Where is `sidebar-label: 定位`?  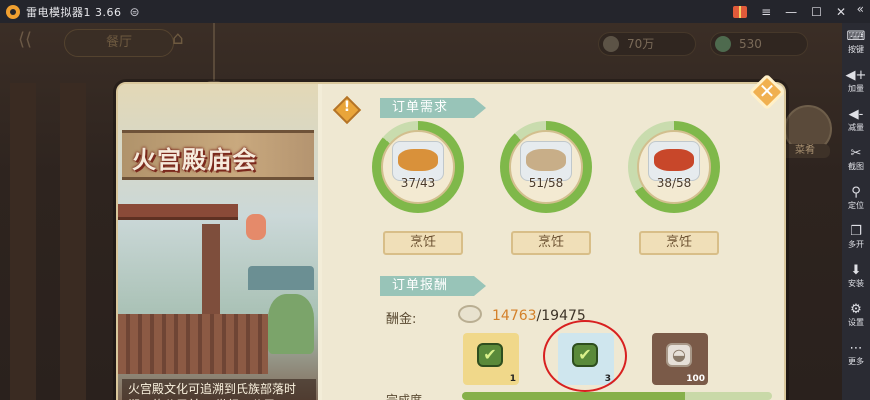 sidebar-label: 定位 is located at coordinates (856, 205).